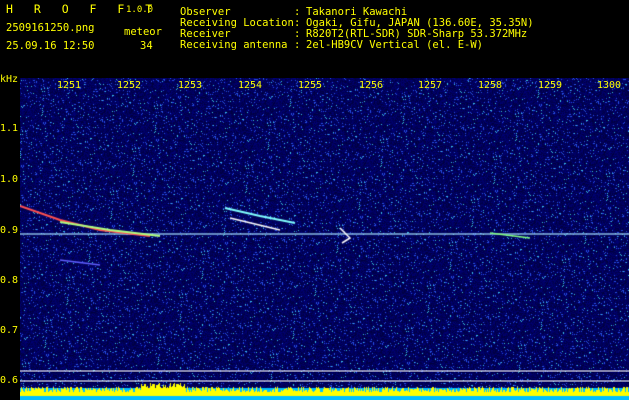  Describe the element at coordinates (234, 45) in the screenshot. I see `info-label-antenna: Receiving antenna` at that location.